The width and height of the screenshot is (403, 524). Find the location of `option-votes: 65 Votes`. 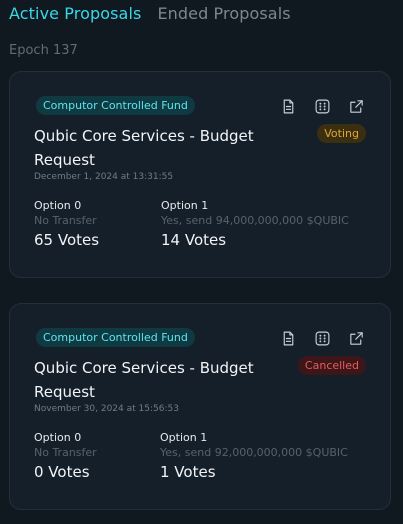

option-votes: 65 Votes is located at coordinates (67, 240).